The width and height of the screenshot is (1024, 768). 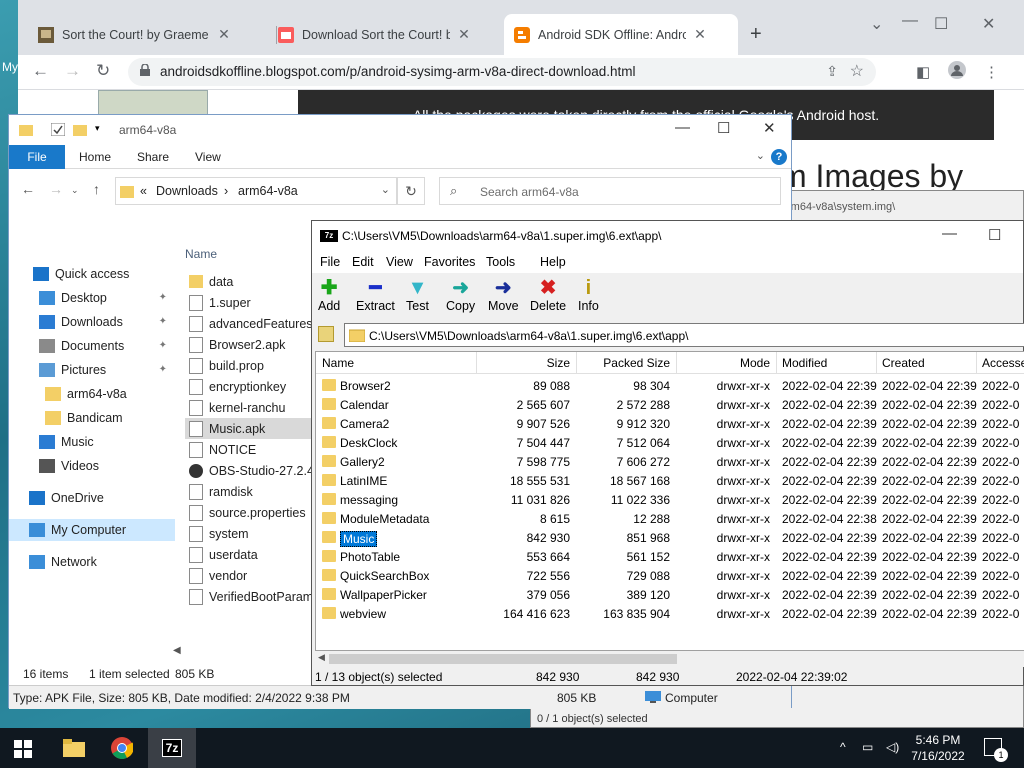 I want to click on help-icon: ?, so click(x=779, y=157).